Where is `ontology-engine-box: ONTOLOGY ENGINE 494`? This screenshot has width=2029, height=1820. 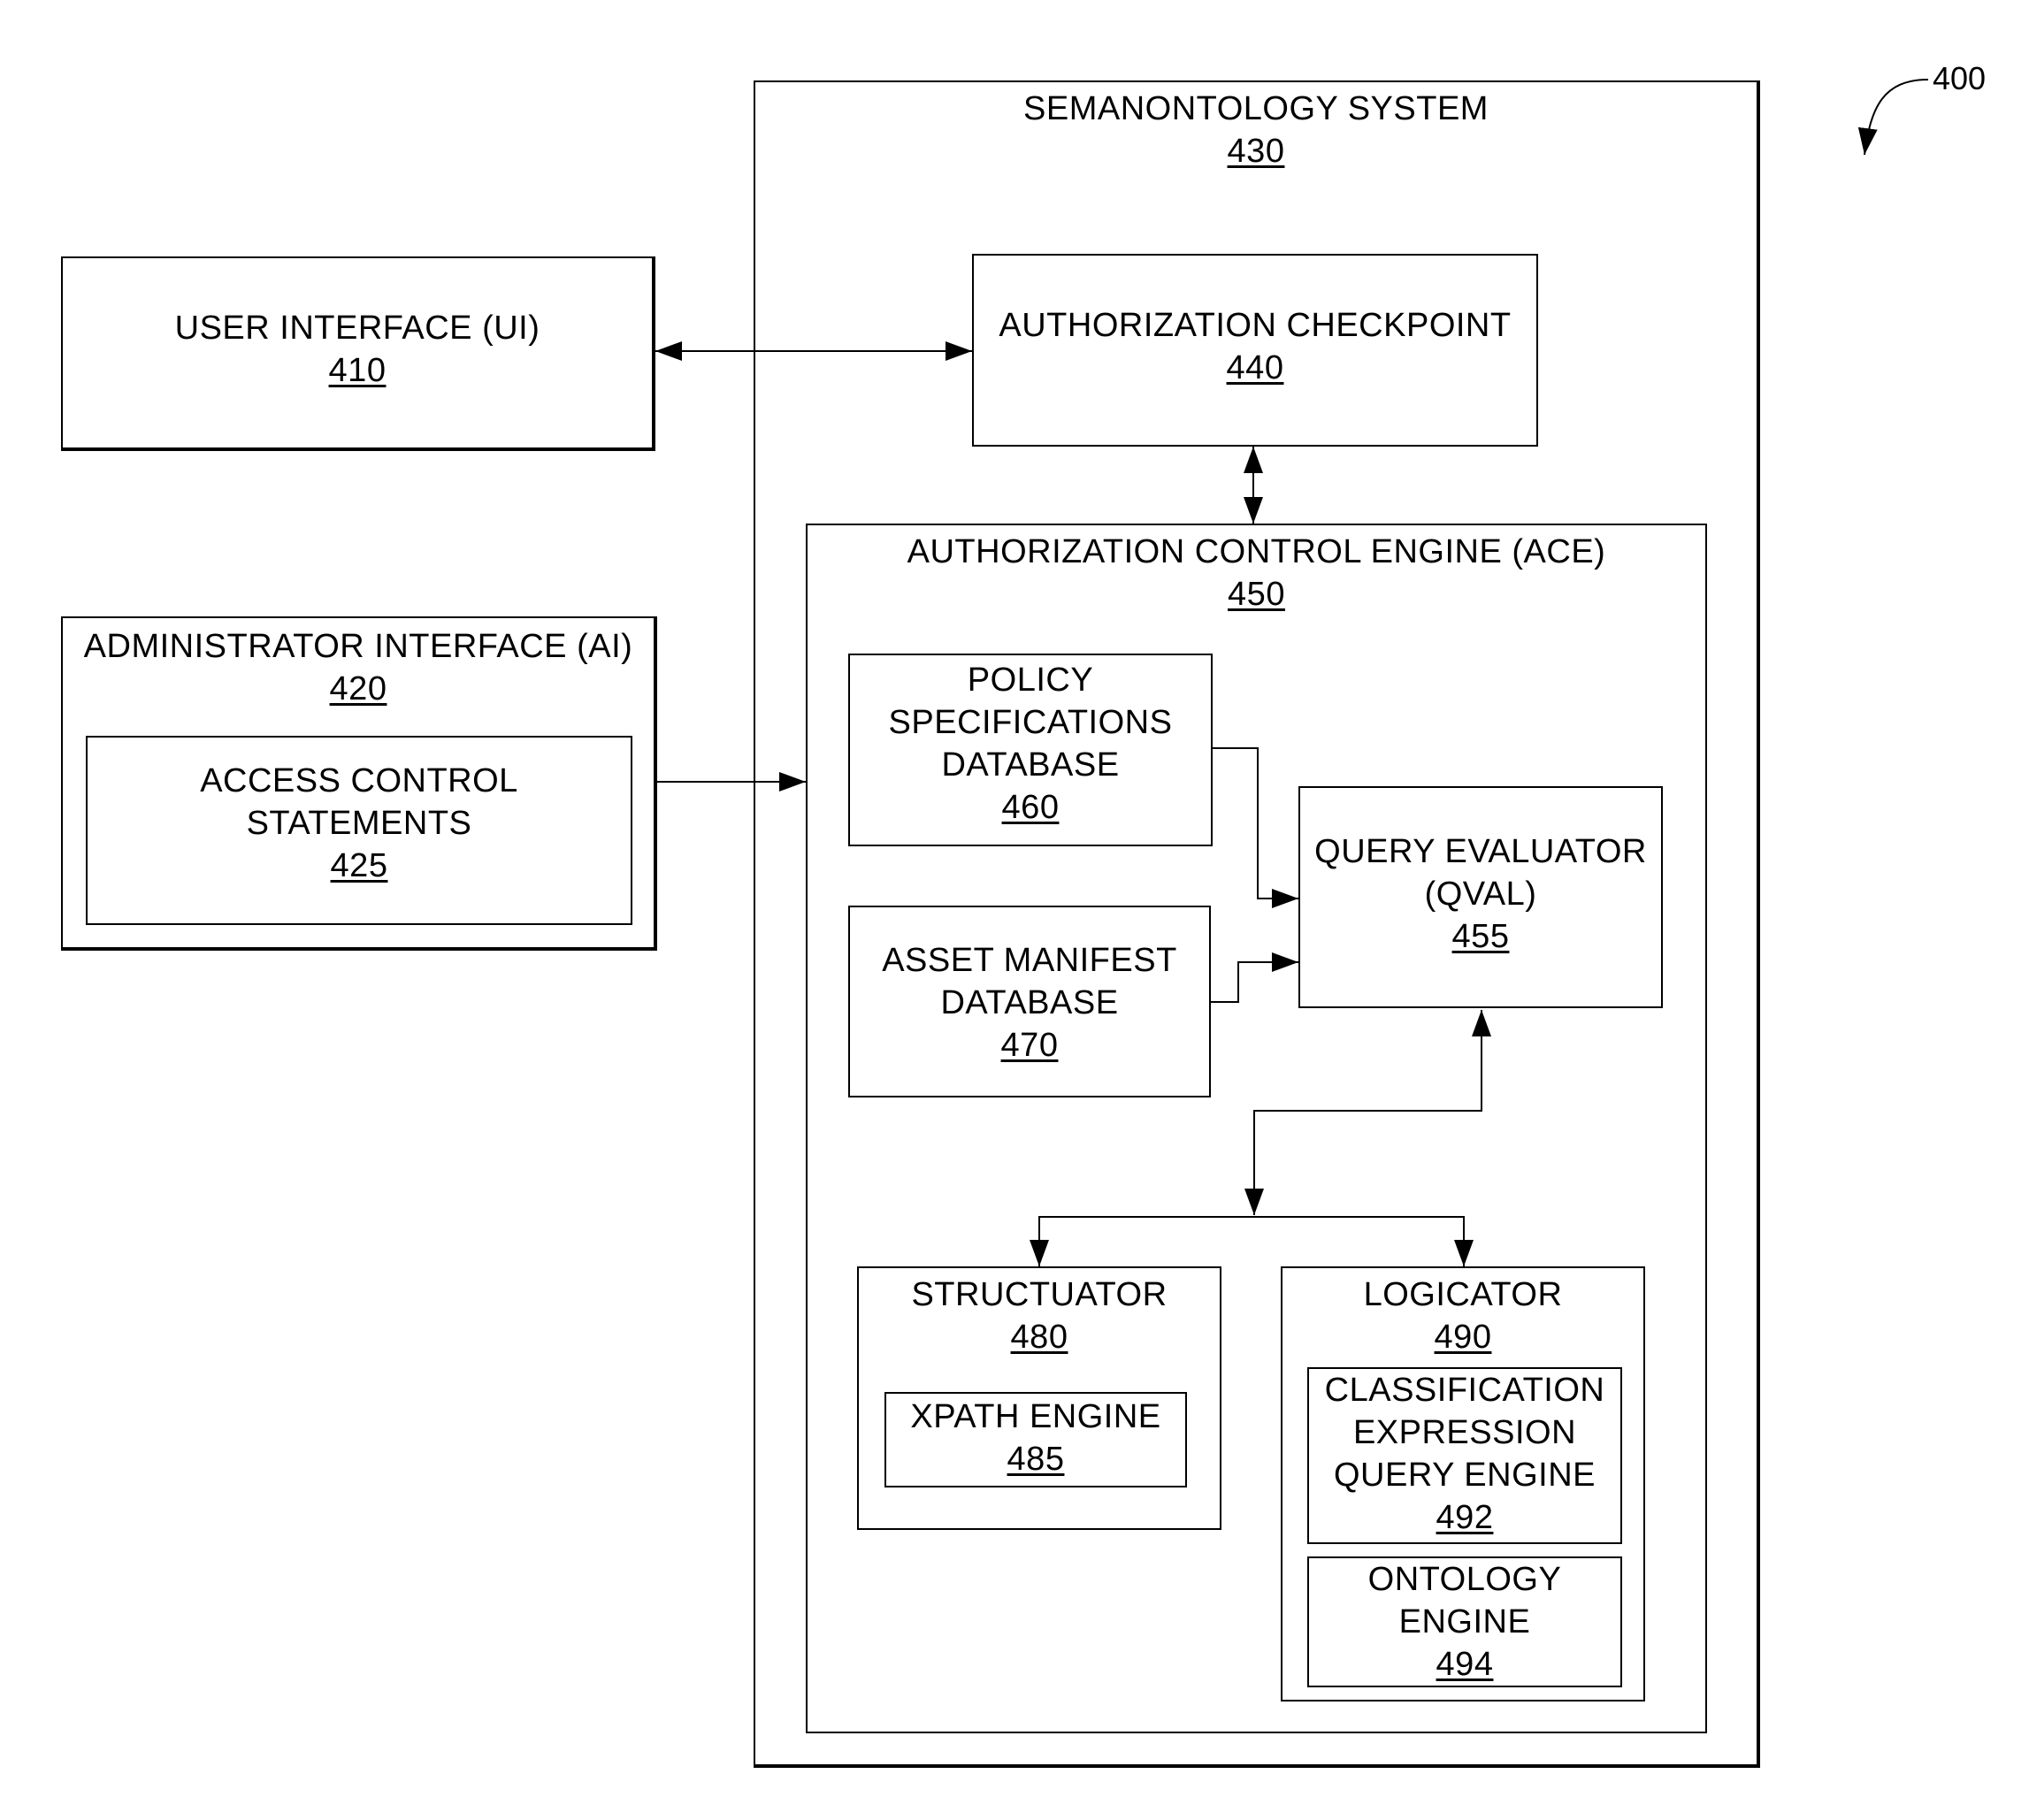
ontology-engine-box: ONTOLOGY ENGINE 494 is located at coordinates (1464, 1621).